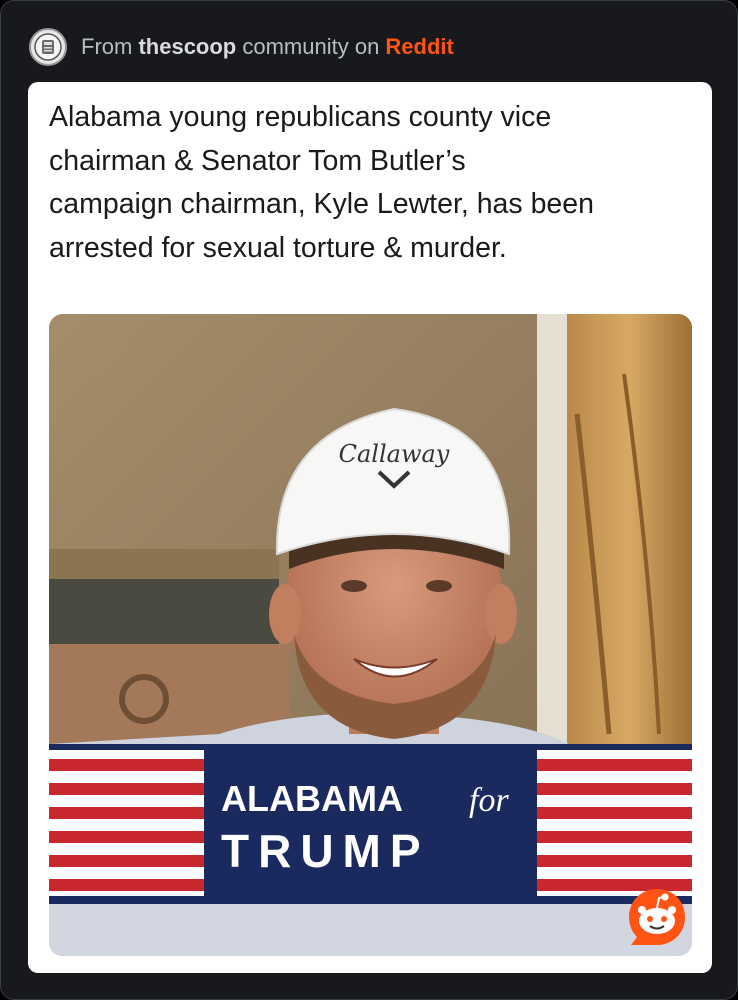 Image resolution: width=738 pixels, height=1000 pixels. What do you see at coordinates (311, 46) in the screenshot?
I see `source-middle: community on` at bounding box center [311, 46].